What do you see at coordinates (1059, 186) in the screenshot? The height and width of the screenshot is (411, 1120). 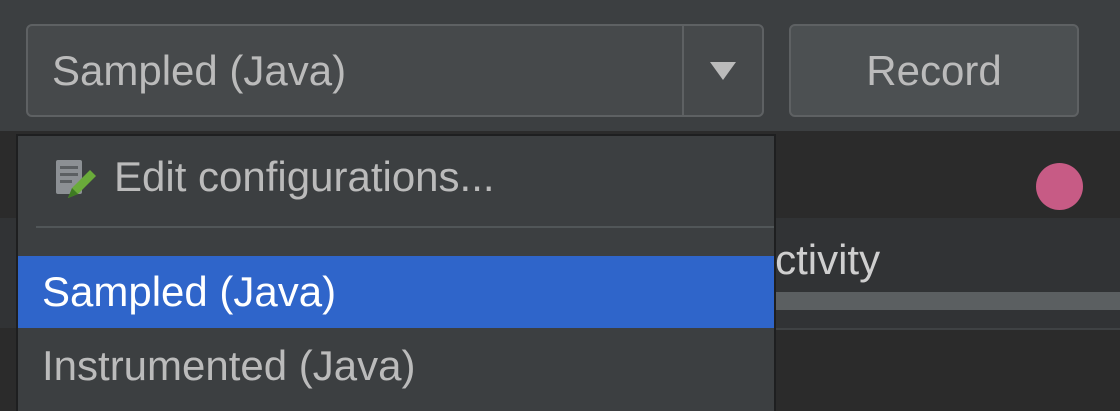 I see `recording-indicator-dot` at bounding box center [1059, 186].